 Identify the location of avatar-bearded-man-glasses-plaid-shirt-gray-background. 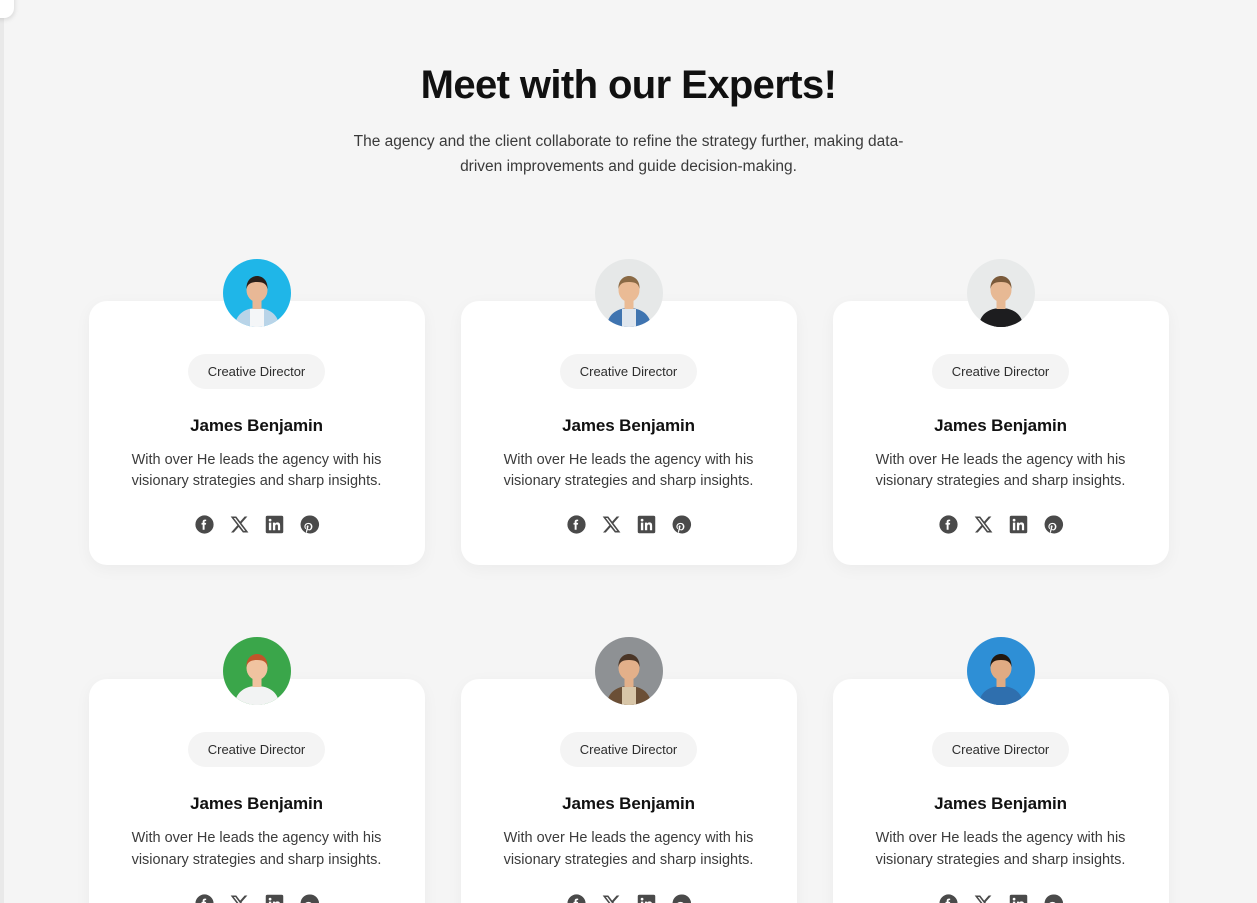
(628, 671).